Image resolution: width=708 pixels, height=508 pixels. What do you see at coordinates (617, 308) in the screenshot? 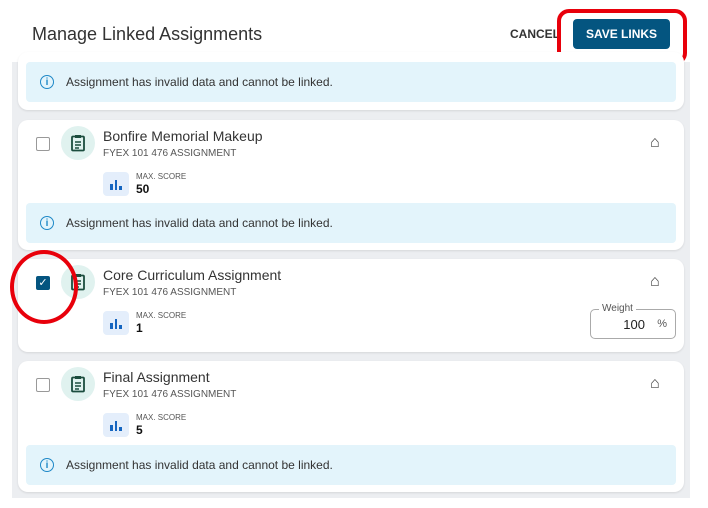
I see `weight-label: Weight` at bounding box center [617, 308].